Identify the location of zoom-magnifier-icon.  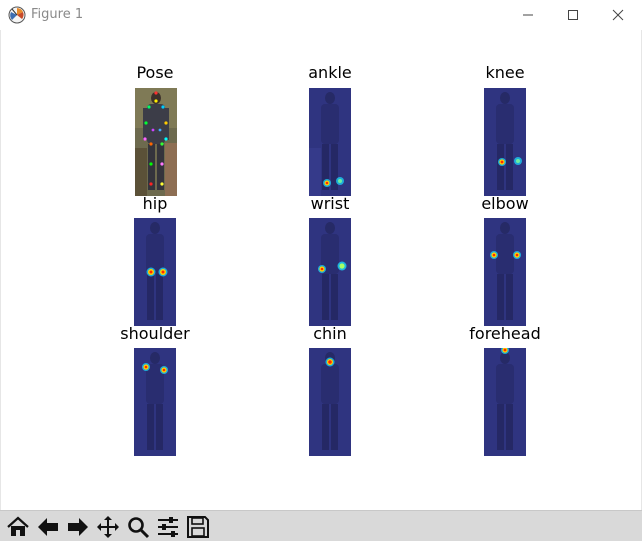
(139, 528).